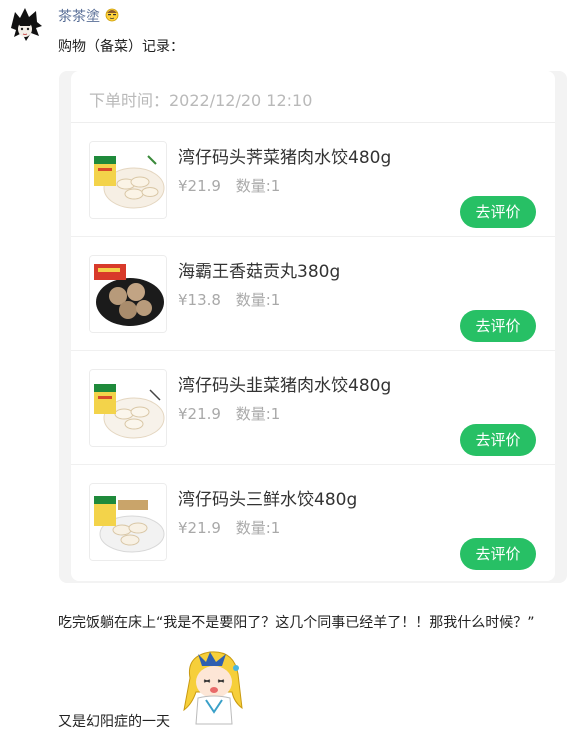 The height and width of the screenshot is (733, 580). What do you see at coordinates (214, 688) in the screenshot?
I see `anime-girl-sticker` at bounding box center [214, 688].